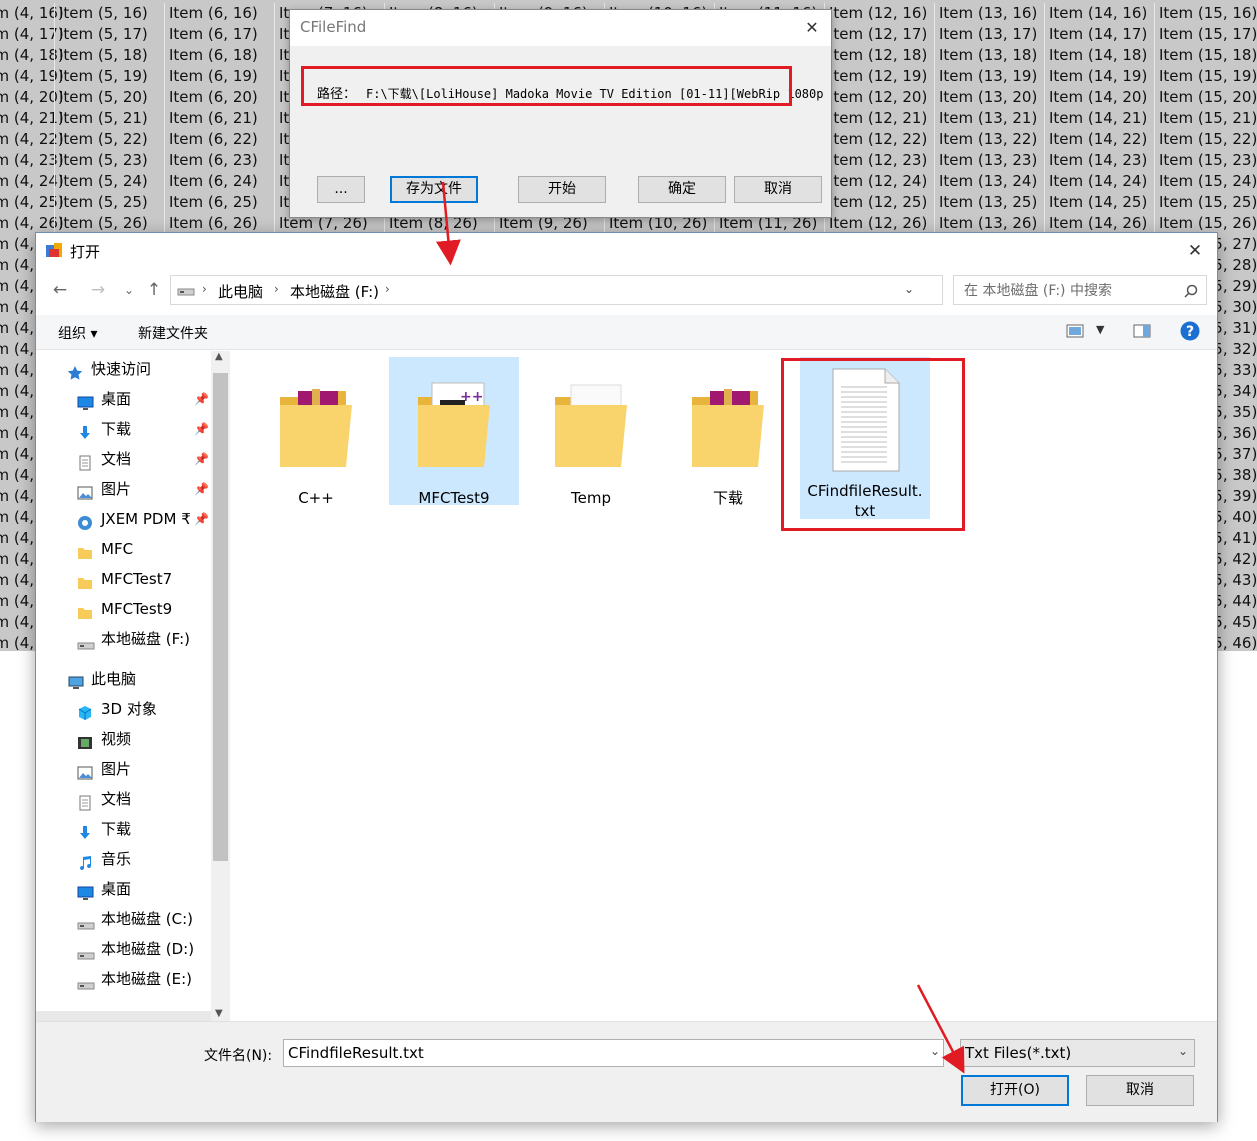 The height and width of the screenshot is (1141, 1257). Describe the element at coordinates (1205, 55) in the screenshot. I see `background-list-cell: Item (15, 18)` at that location.